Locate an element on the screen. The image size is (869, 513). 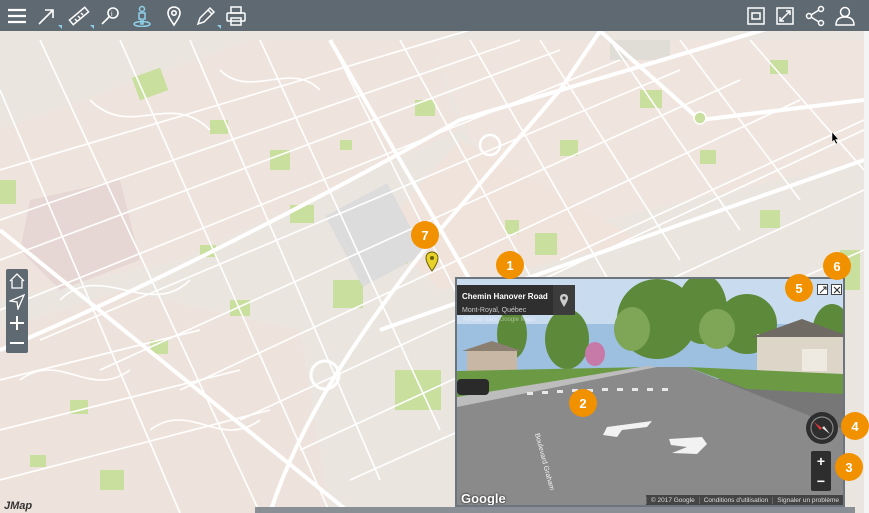
query-tool-icon: i is located at coordinates (111, 16).